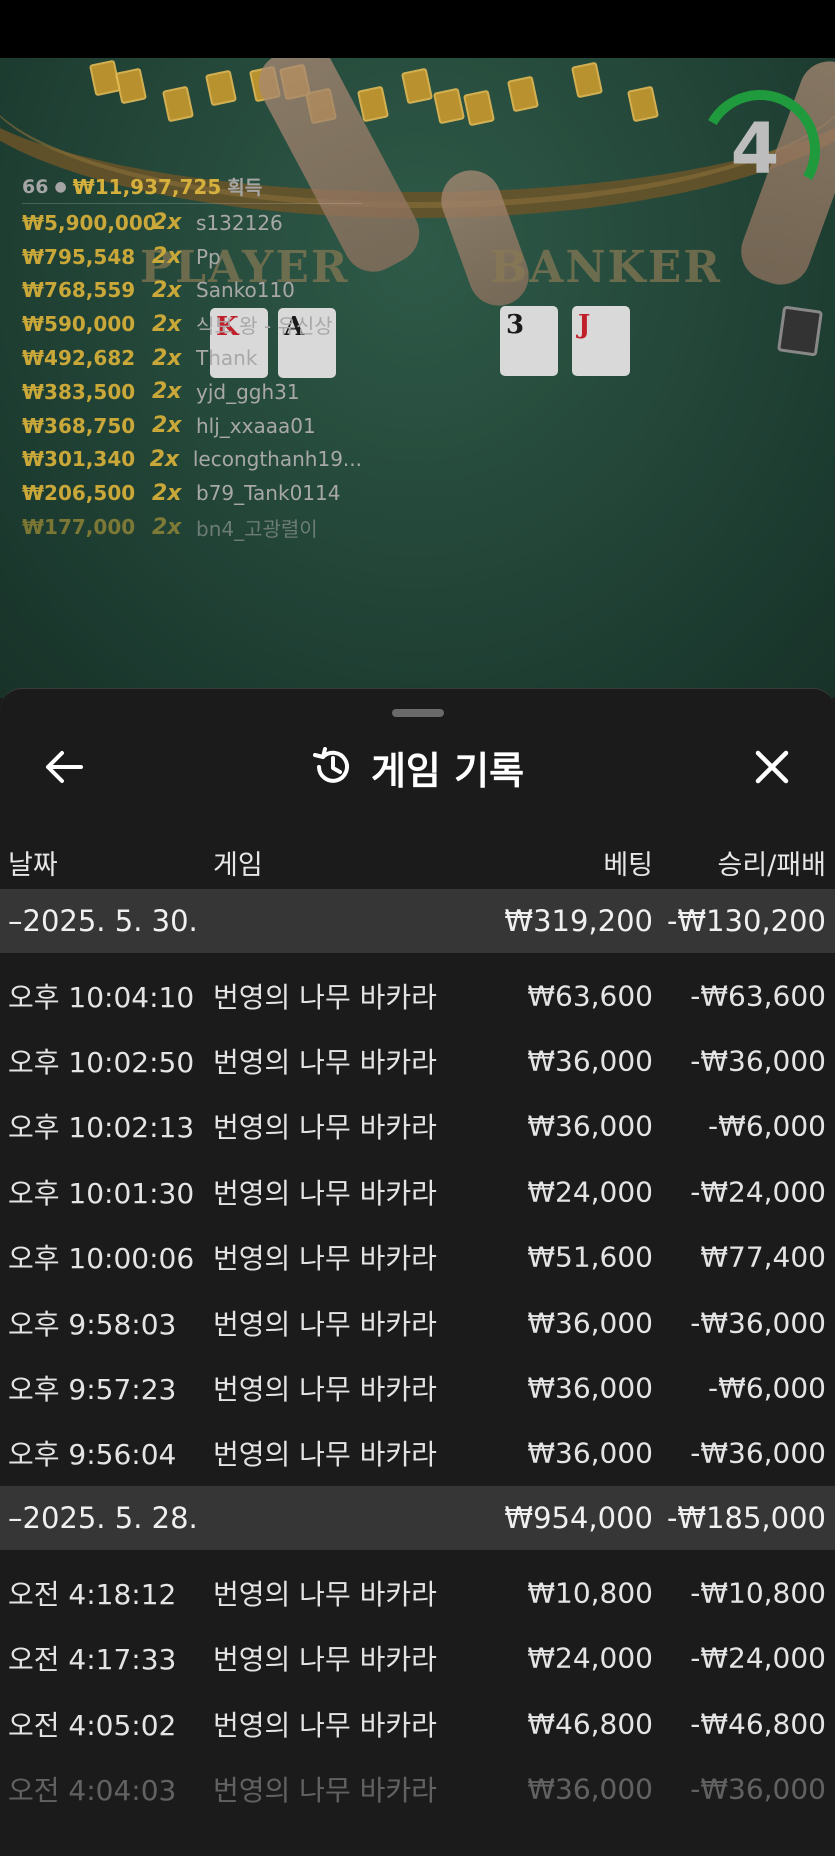  What do you see at coordinates (79, 391) in the screenshot?
I see `winner-amount: ₩383,500` at bounding box center [79, 391].